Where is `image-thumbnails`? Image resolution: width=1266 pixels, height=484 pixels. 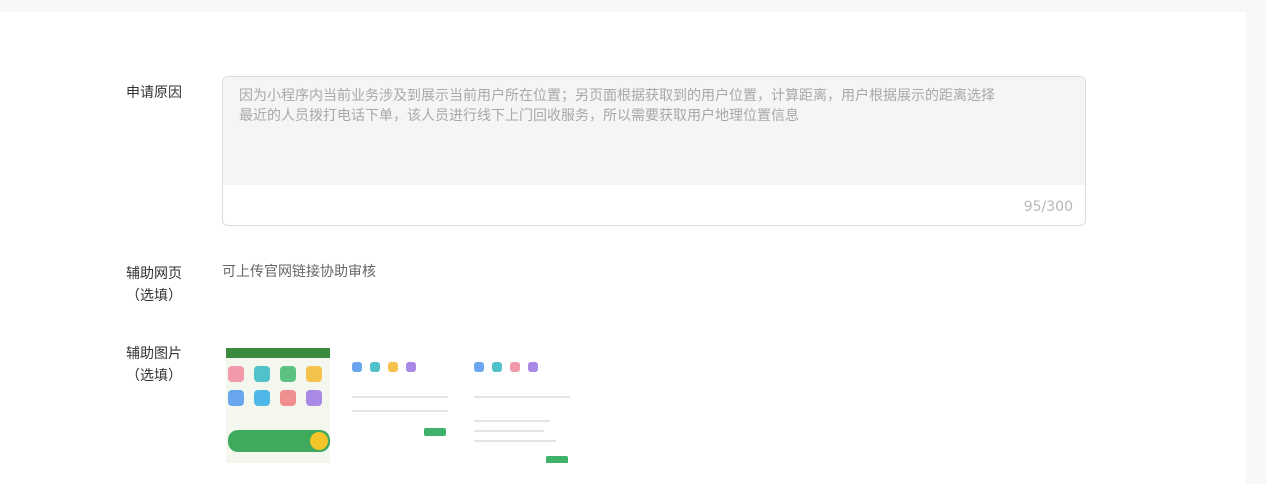 image-thumbnails is located at coordinates (400, 405).